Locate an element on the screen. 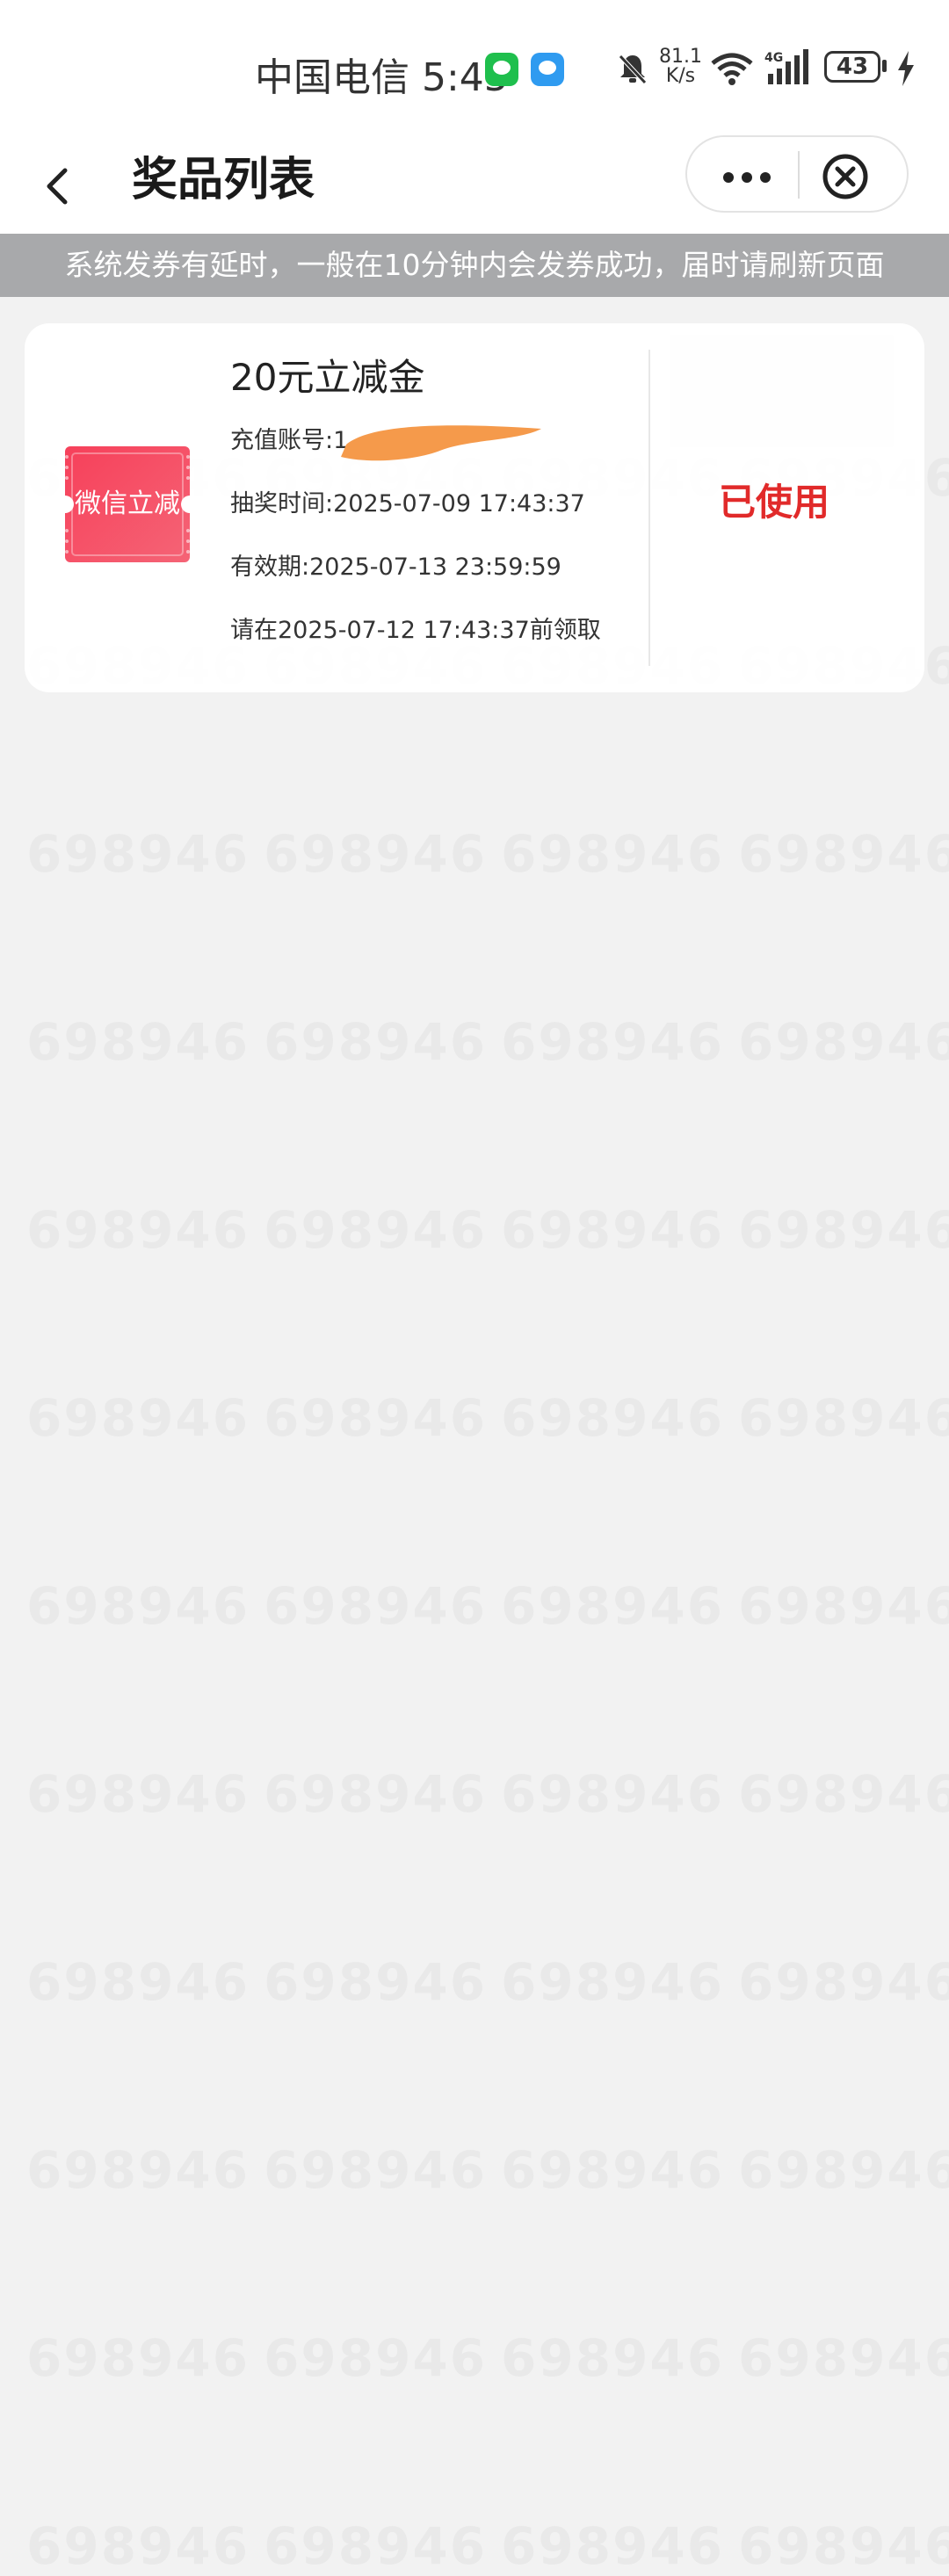 The height and width of the screenshot is (2576, 949). prize-status-badge: 已使用 is located at coordinates (774, 502).